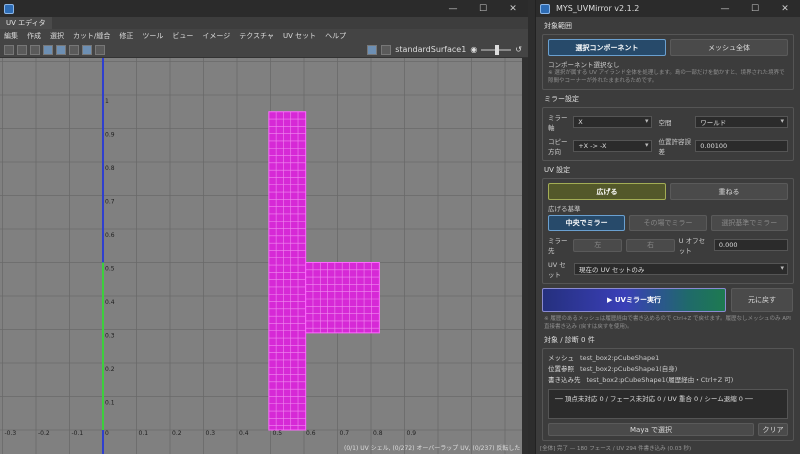 Image resolution: width=800 pixels, height=454 pixels. I want to click on image-tool-icon, so click(35, 49).